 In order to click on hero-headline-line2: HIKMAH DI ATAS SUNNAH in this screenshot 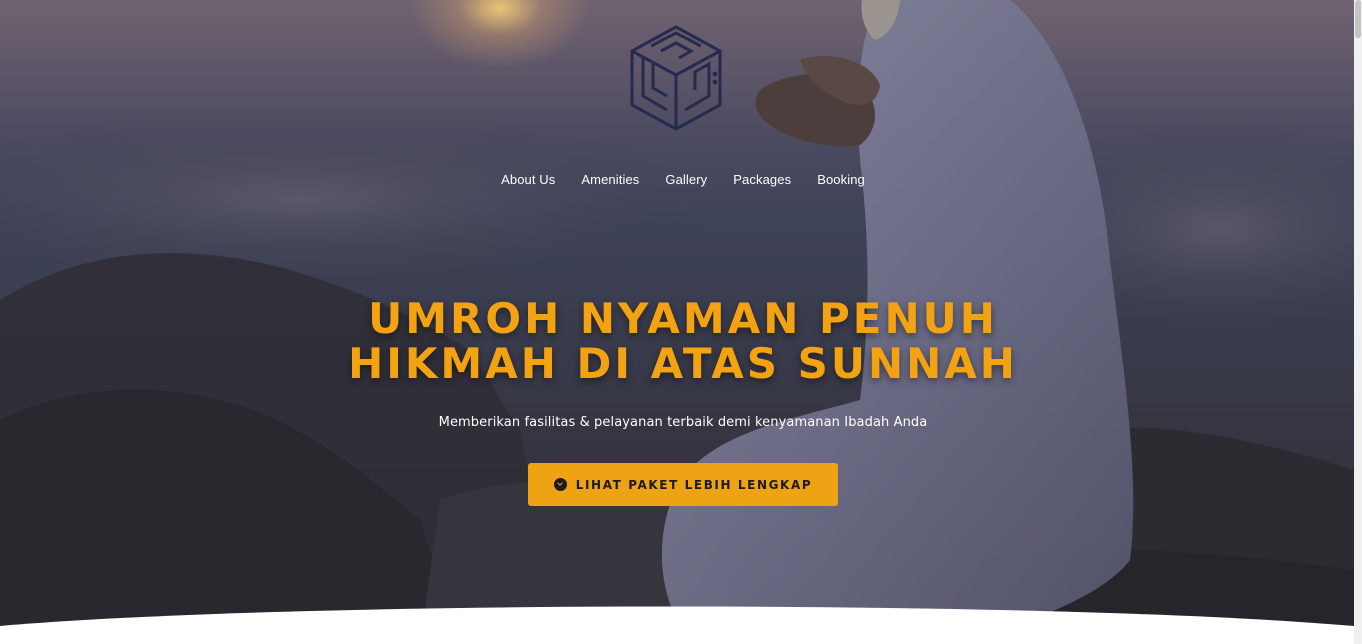, I will do `click(683, 363)`.